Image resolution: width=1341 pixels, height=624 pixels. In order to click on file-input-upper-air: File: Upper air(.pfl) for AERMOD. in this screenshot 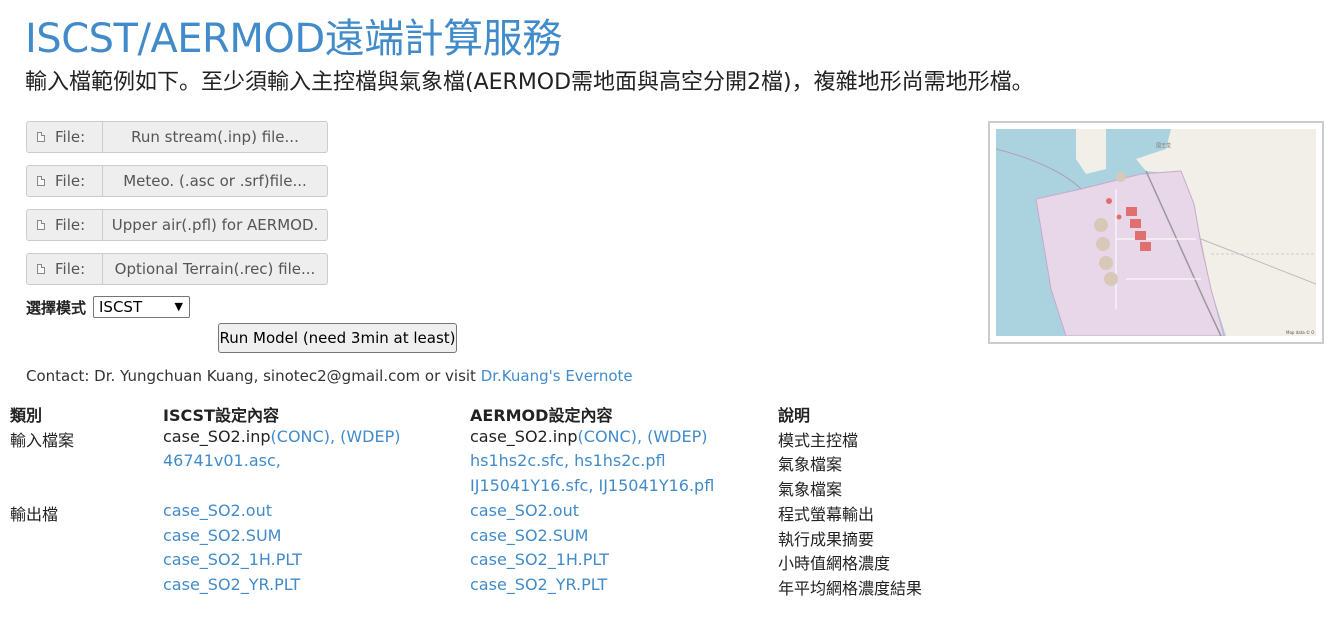, I will do `click(177, 225)`.